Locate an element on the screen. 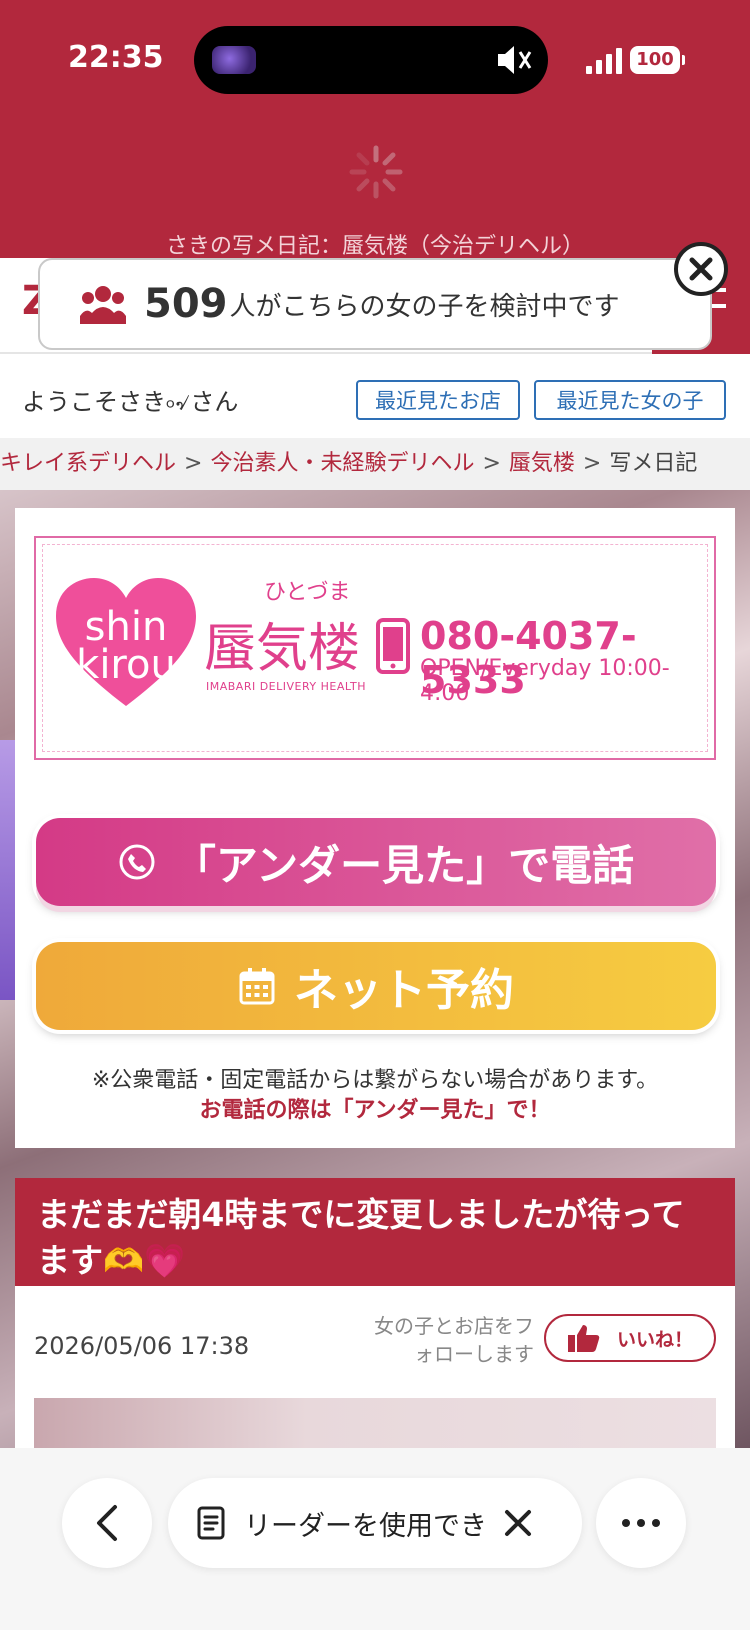  music-artwork-icon is located at coordinates (234, 60).